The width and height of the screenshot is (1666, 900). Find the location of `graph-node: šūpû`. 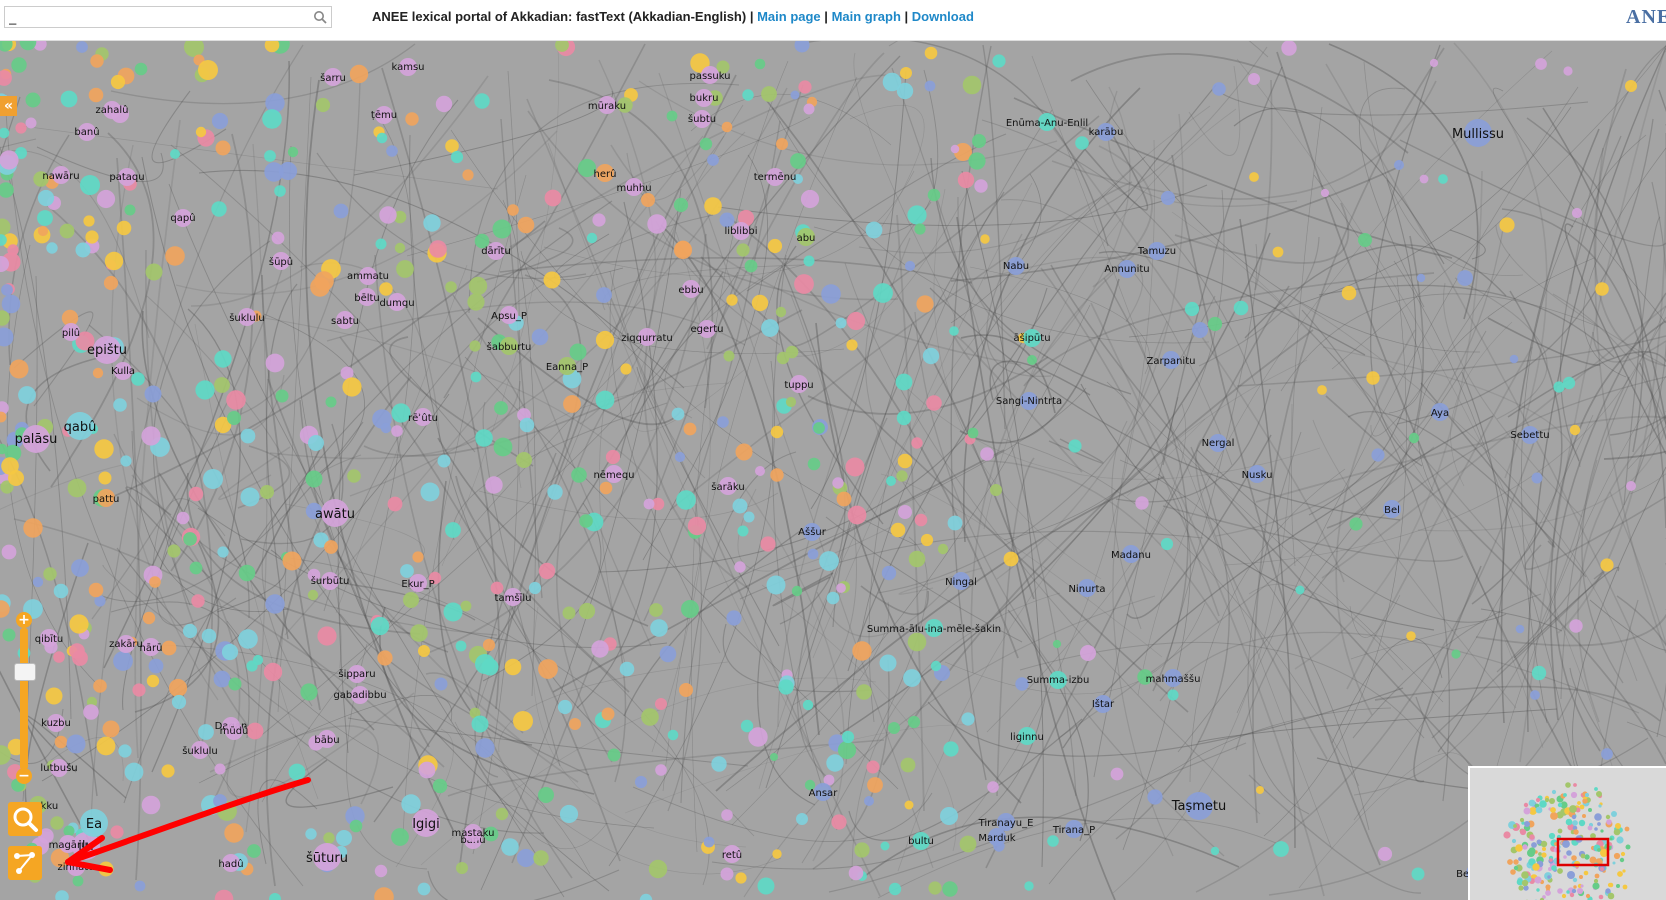

graph-node: šūpû is located at coordinates (281, 261).